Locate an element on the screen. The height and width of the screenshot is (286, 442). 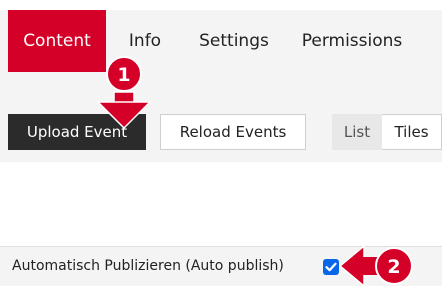
auto-publish-checkbox is located at coordinates (331, 267).